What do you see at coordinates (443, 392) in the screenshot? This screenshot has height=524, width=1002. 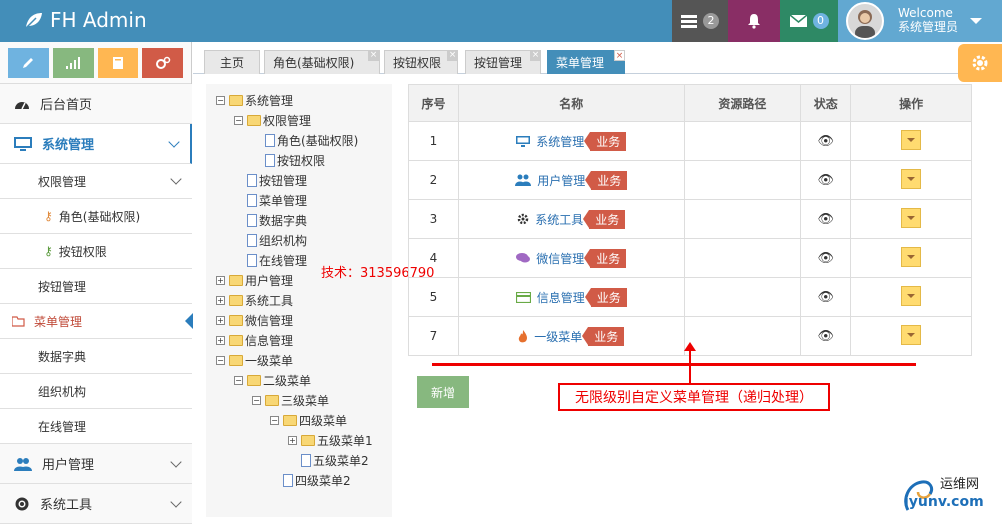 I see `add-button: 新增` at bounding box center [443, 392].